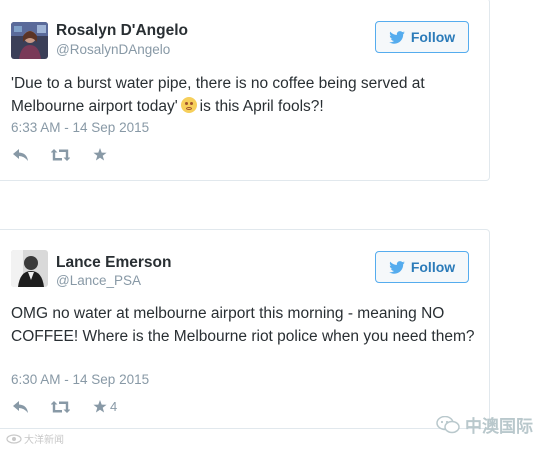  I want to click on watermark-right: 中澳国际, so click(484, 424).